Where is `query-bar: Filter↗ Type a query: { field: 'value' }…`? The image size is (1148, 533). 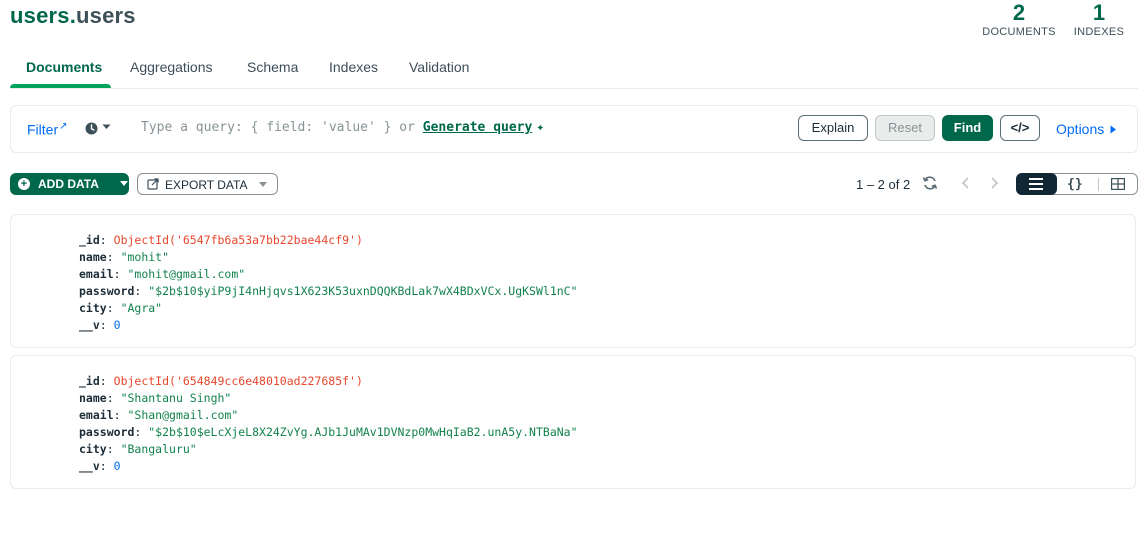
query-bar: Filter↗ Type a query: { field: 'value' }… is located at coordinates (574, 129).